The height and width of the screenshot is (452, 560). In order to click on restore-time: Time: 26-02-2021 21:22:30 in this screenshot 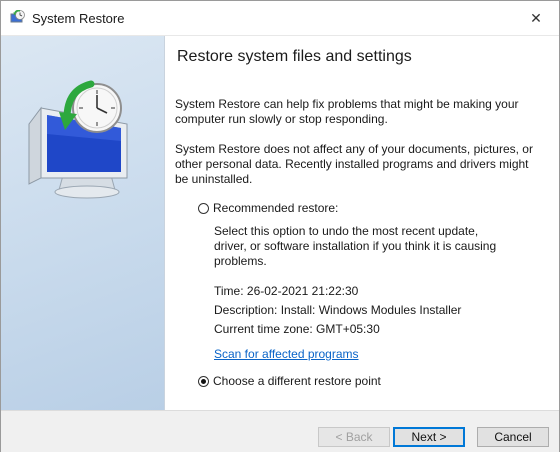, I will do `click(286, 291)`.